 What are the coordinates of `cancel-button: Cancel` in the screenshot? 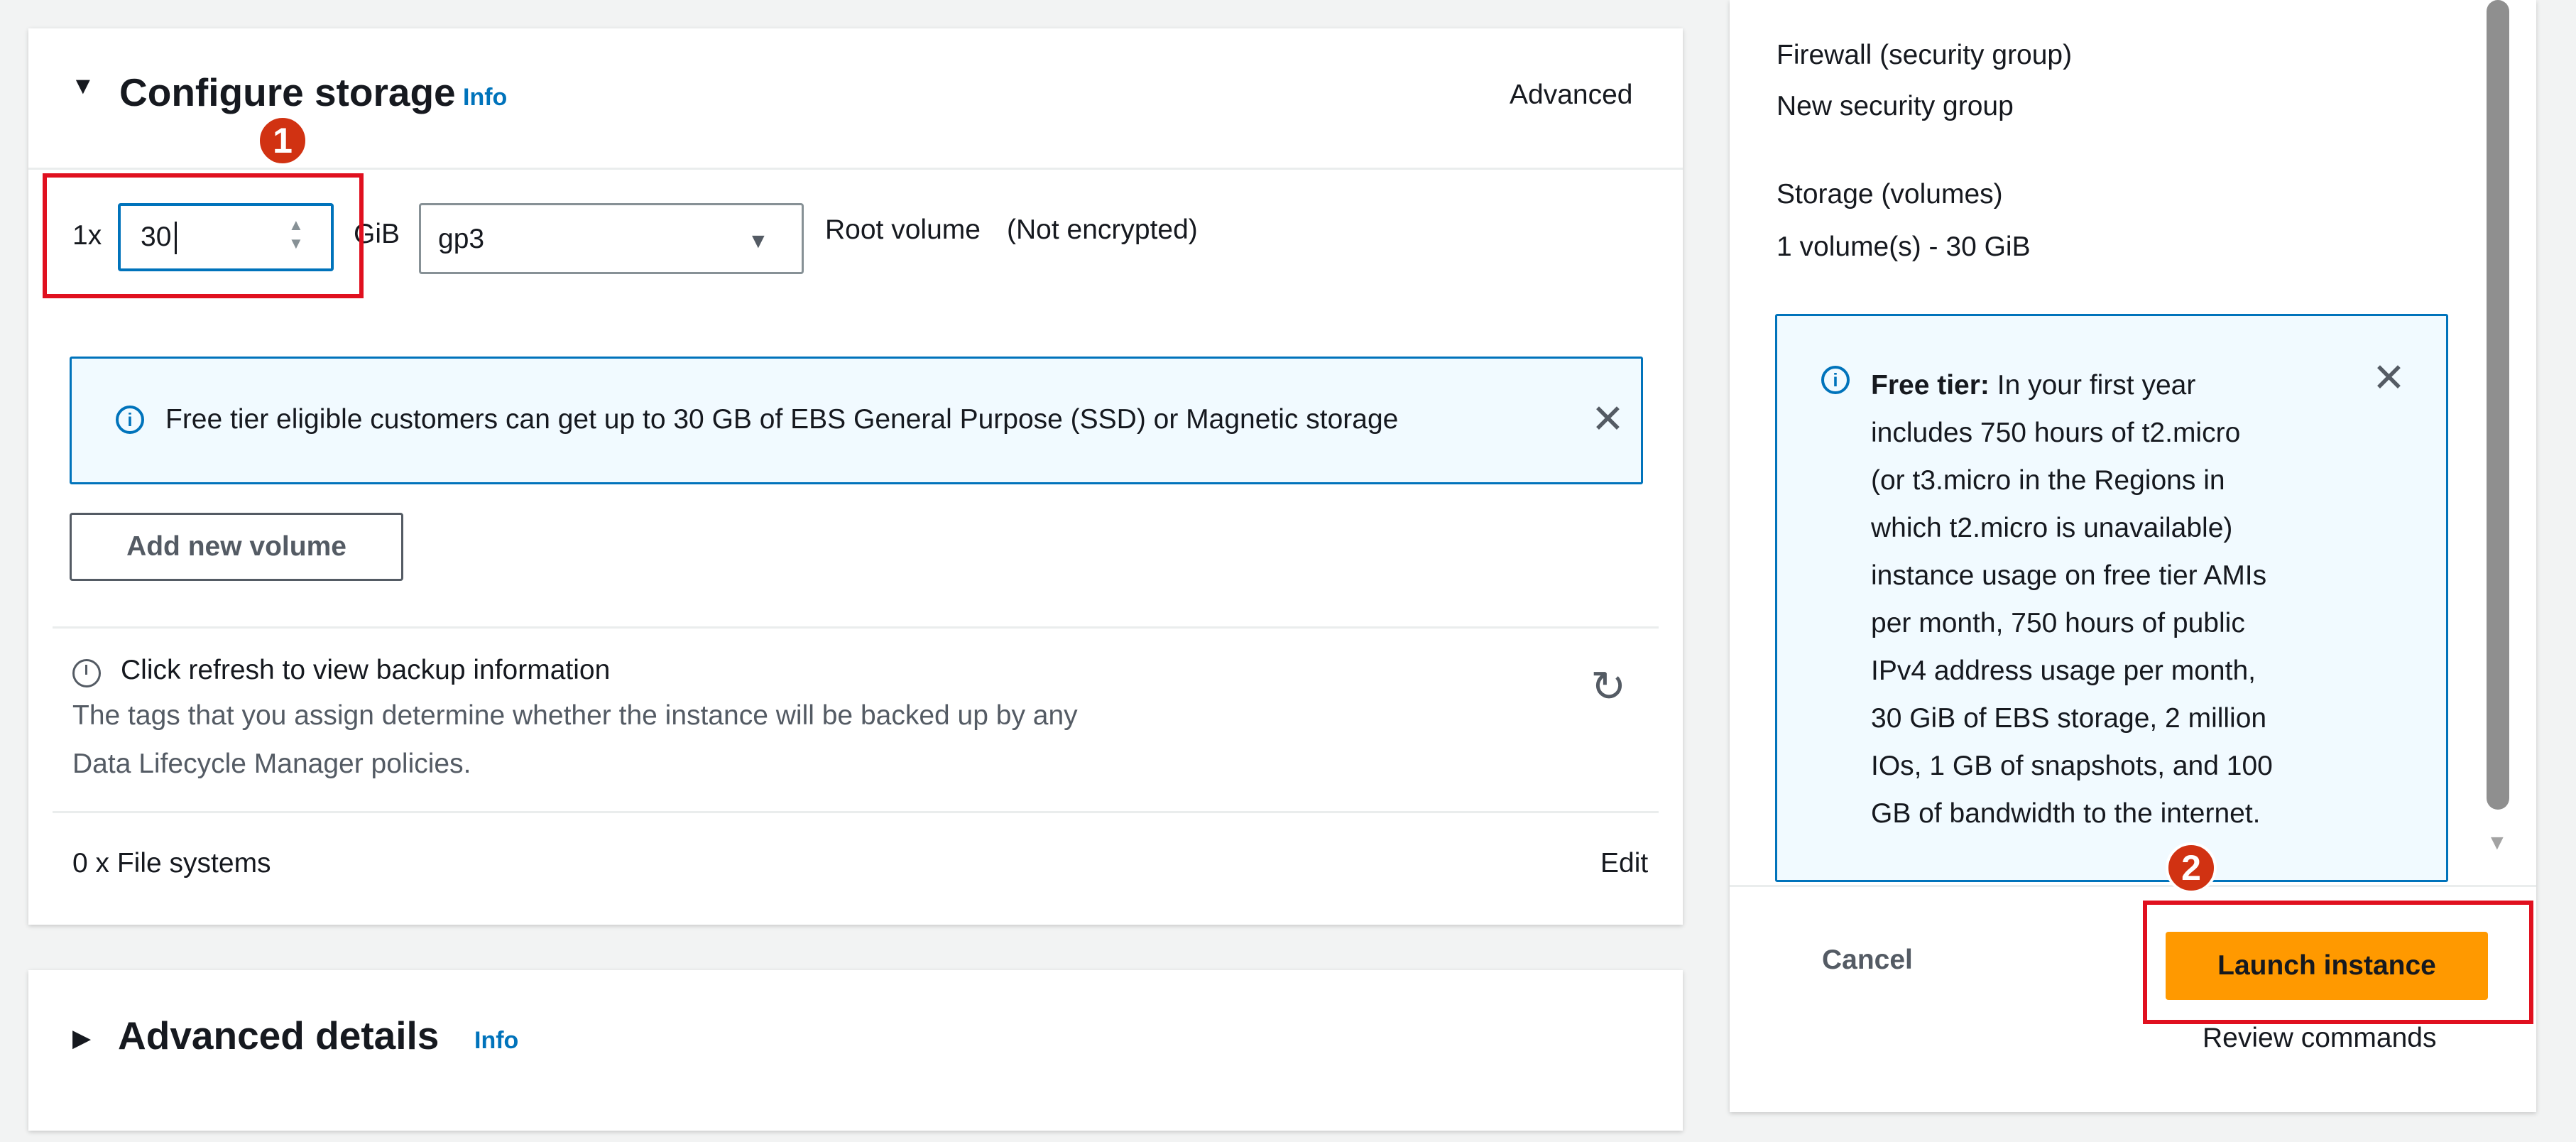 It's located at (1867, 960).